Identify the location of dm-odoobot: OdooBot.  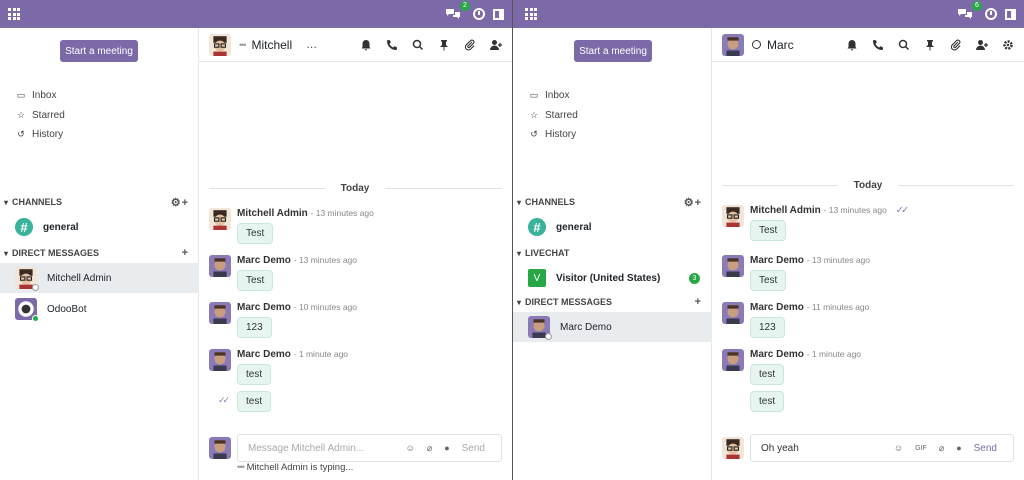
(99, 309).